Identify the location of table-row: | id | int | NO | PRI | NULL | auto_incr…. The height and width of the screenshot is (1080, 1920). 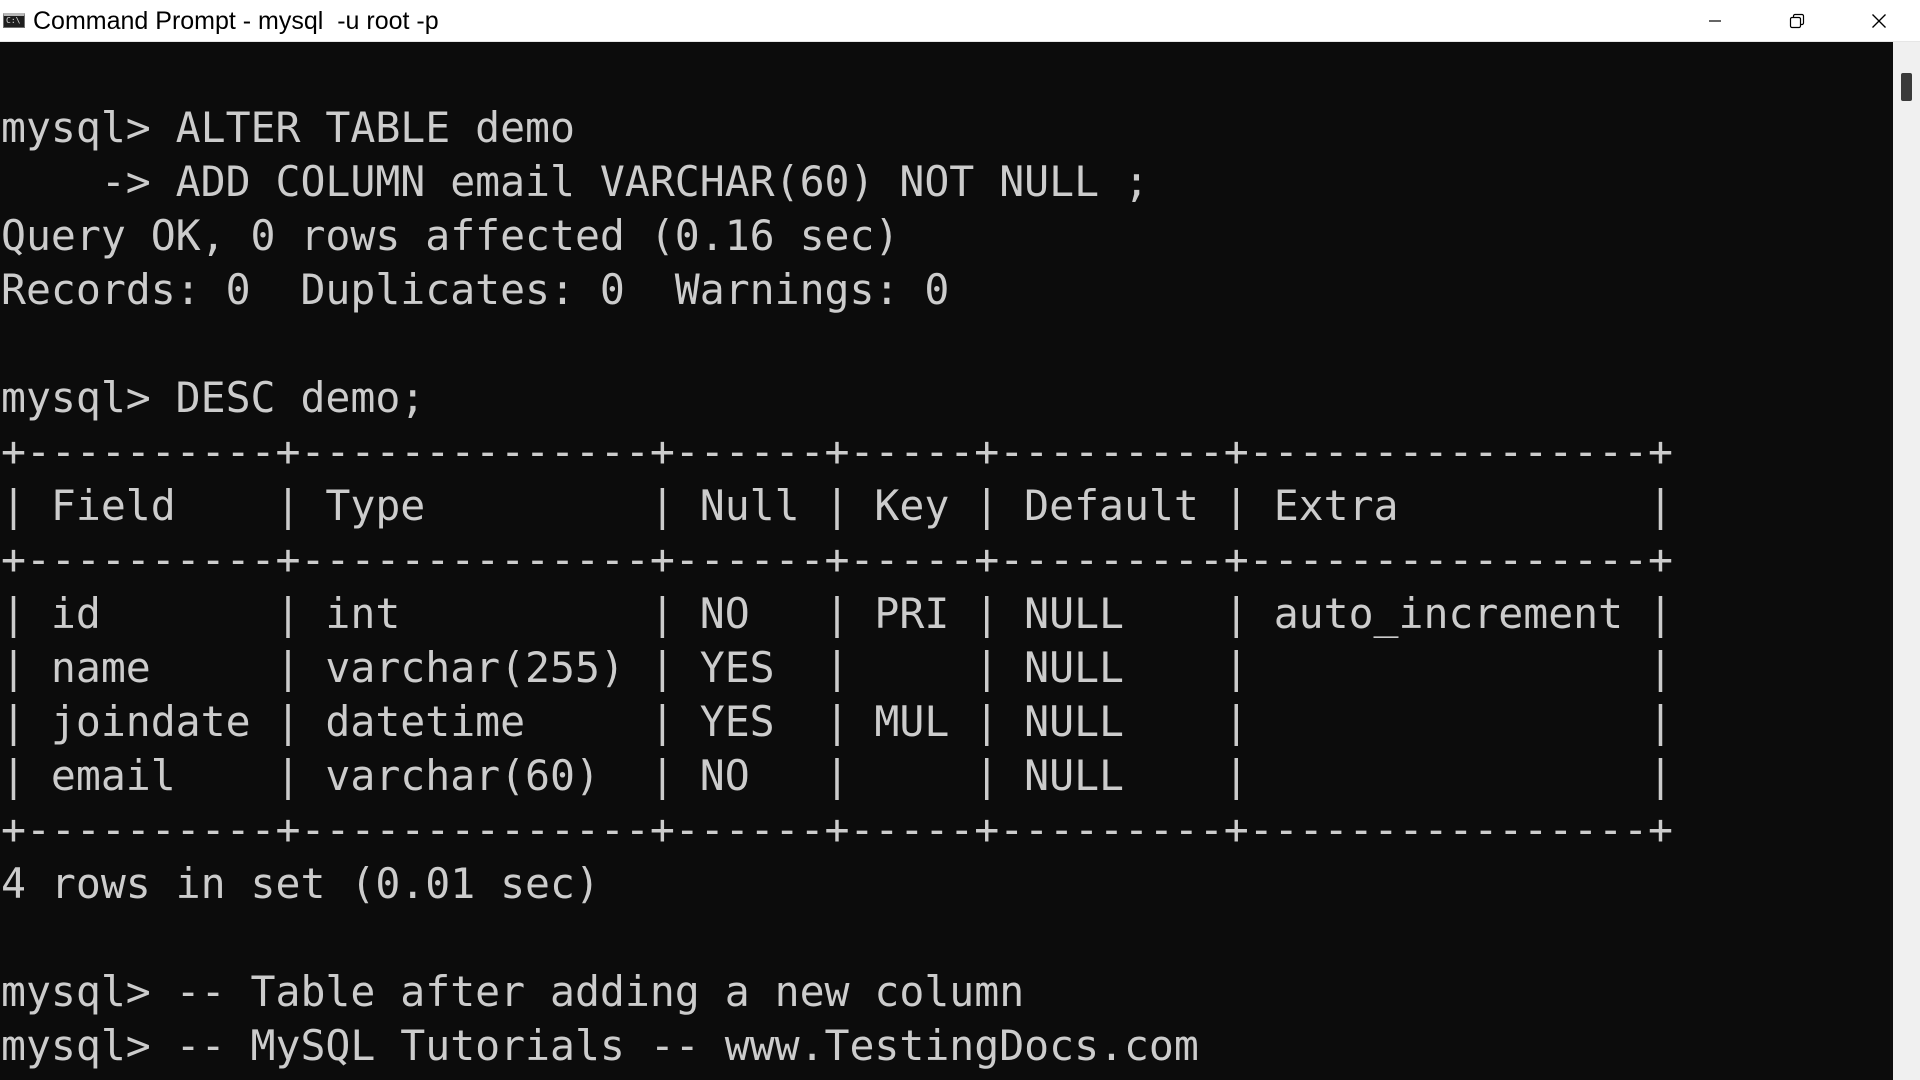
(837, 613).